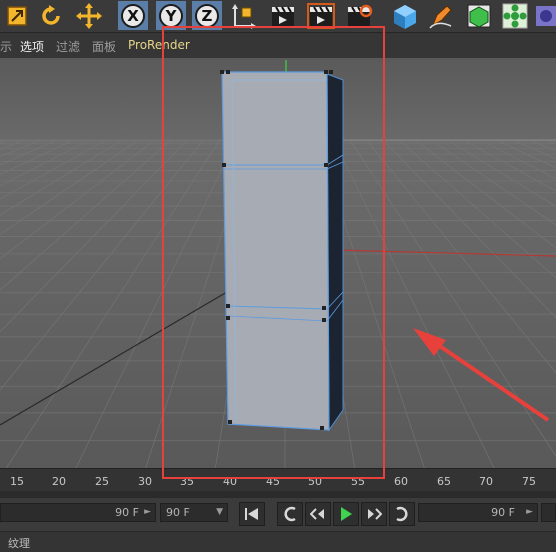  I want to click on move-tool-button, so click(89, 15).